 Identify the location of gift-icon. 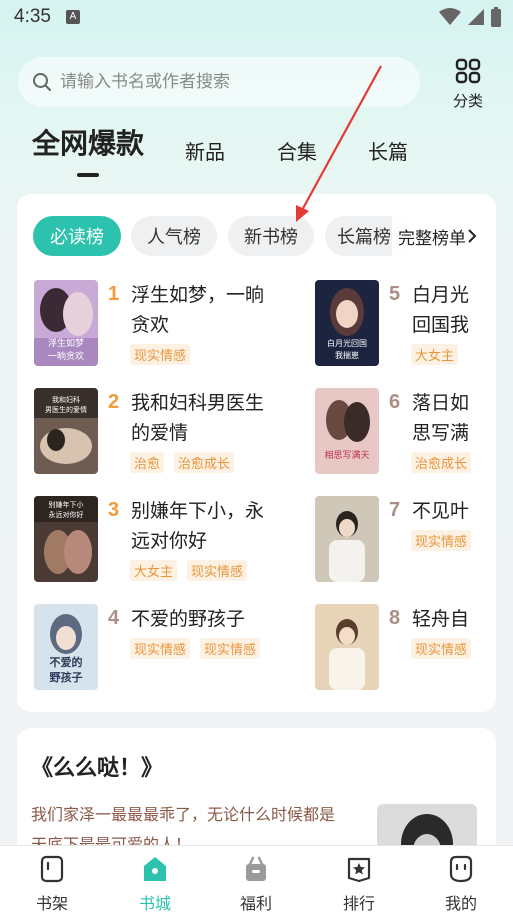
(256, 868).